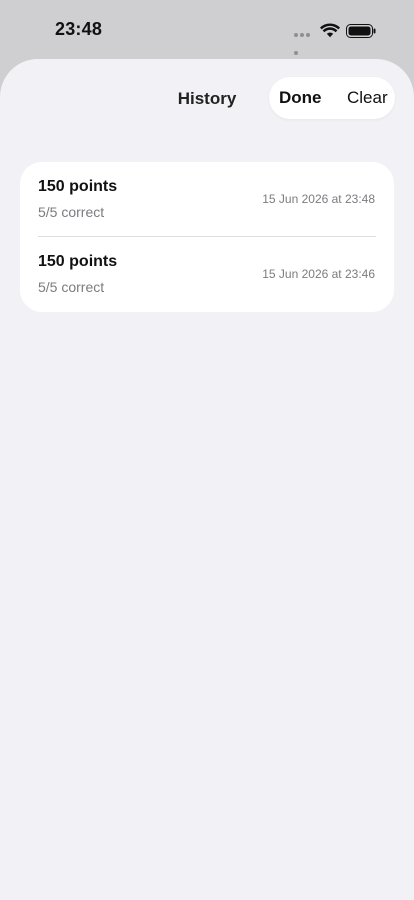 This screenshot has height=900, width=414. I want to click on nav-bar: History Done Clear, so click(207, 99).